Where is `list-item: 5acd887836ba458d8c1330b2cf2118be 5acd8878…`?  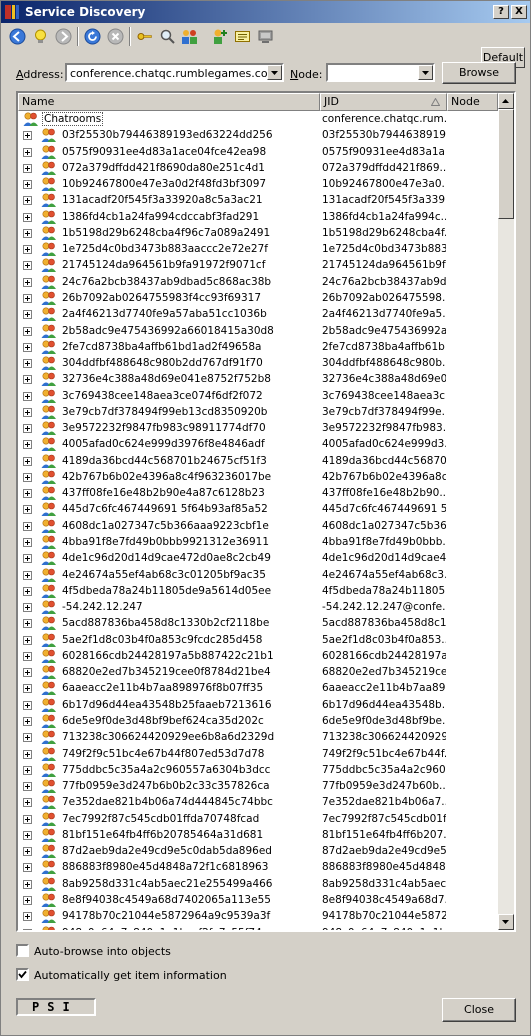
list-item: 5acd887836ba458d8c1330b2cf2118be 5acd8878… is located at coordinates (258, 623).